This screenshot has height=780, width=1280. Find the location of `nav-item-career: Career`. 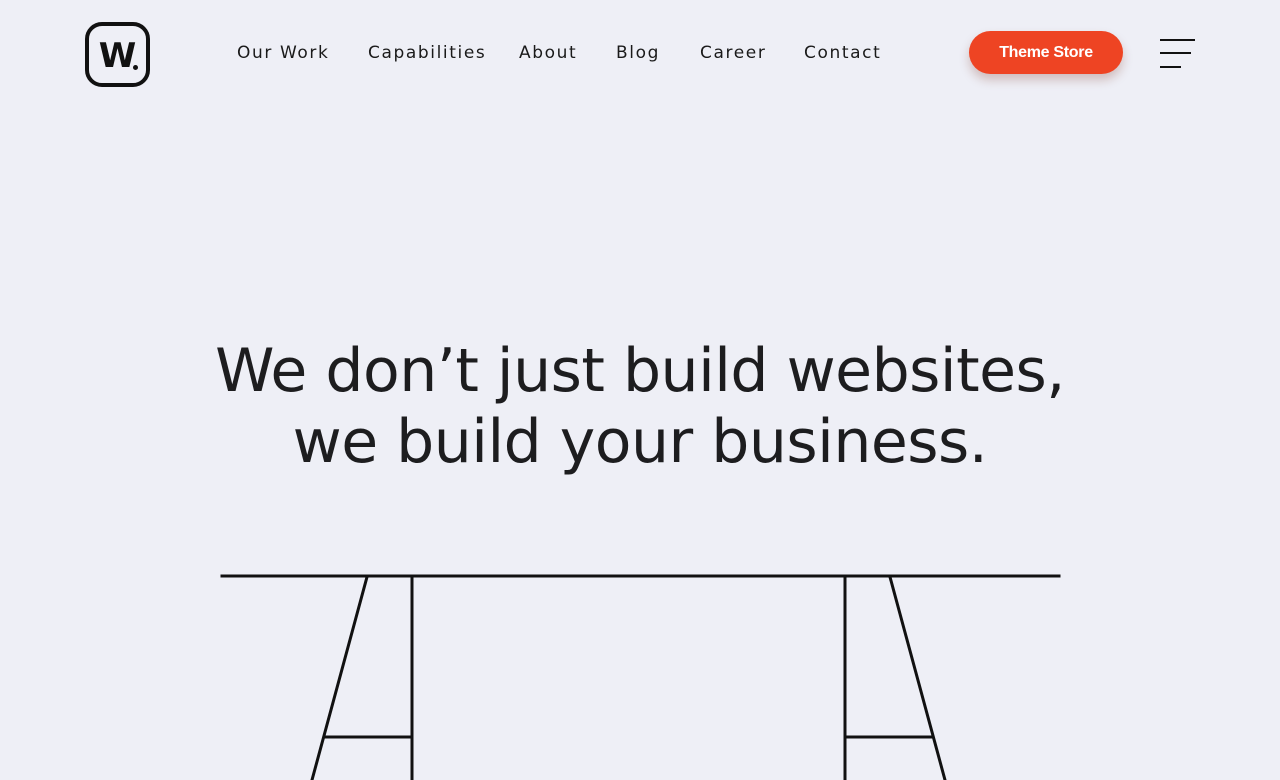

nav-item-career: Career is located at coordinates (733, 53).